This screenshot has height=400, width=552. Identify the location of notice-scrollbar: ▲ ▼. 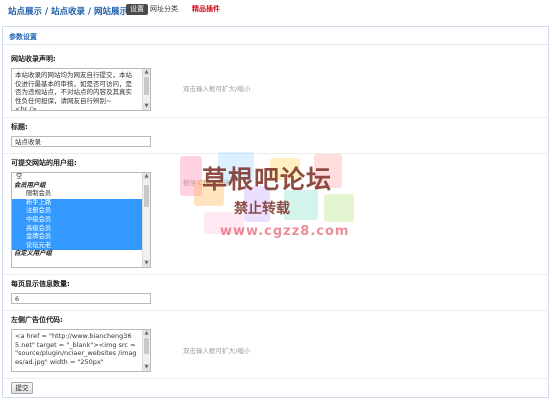
(146, 89).